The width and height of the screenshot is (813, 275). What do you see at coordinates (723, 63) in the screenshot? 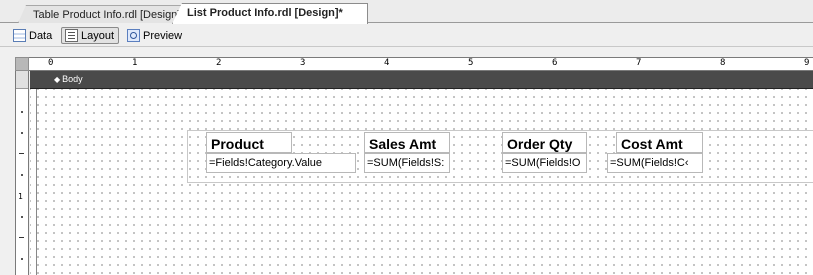
I see `ruler-number: 8` at bounding box center [723, 63].